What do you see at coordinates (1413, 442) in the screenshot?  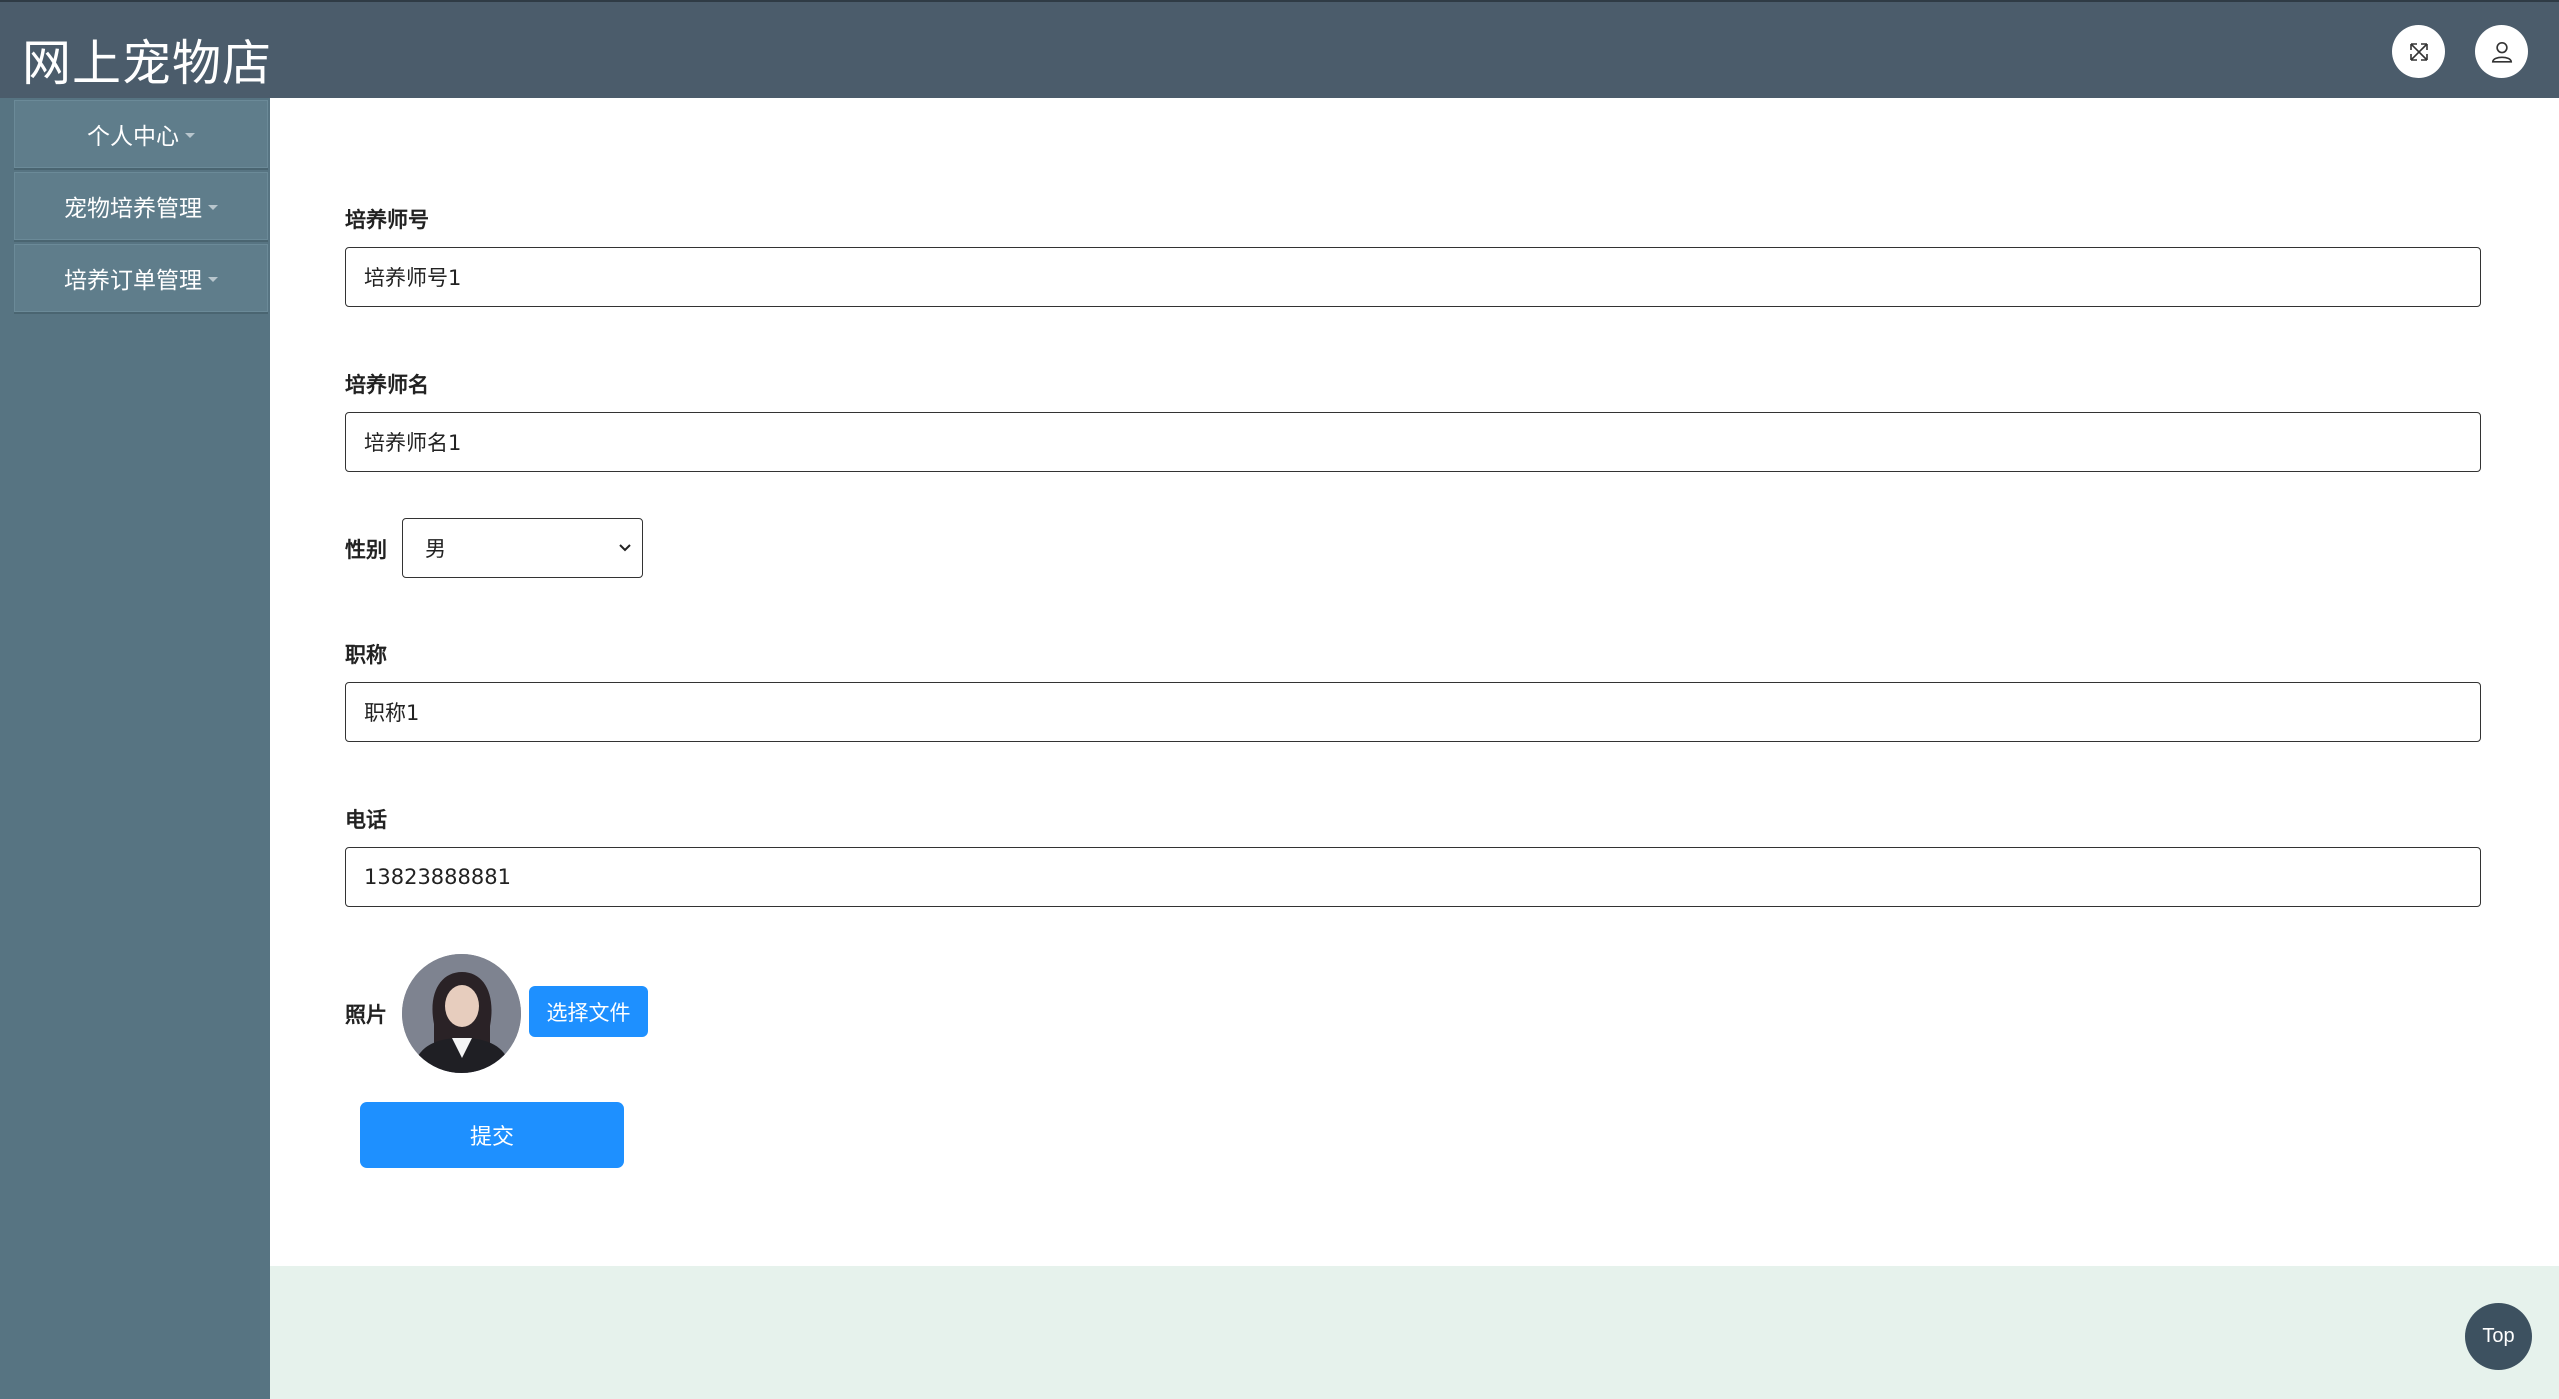 I see `trainer-name-input` at bounding box center [1413, 442].